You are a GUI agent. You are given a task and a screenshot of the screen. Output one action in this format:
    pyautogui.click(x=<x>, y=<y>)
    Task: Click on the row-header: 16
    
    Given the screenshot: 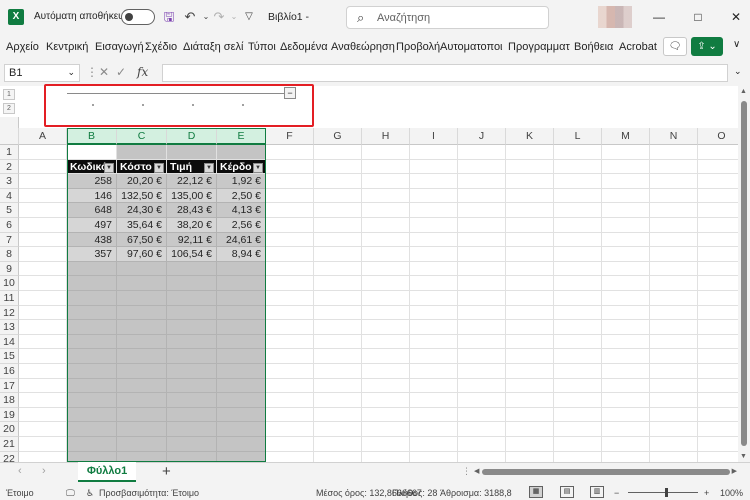 What is the action you would take?
    pyautogui.click(x=9, y=371)
    